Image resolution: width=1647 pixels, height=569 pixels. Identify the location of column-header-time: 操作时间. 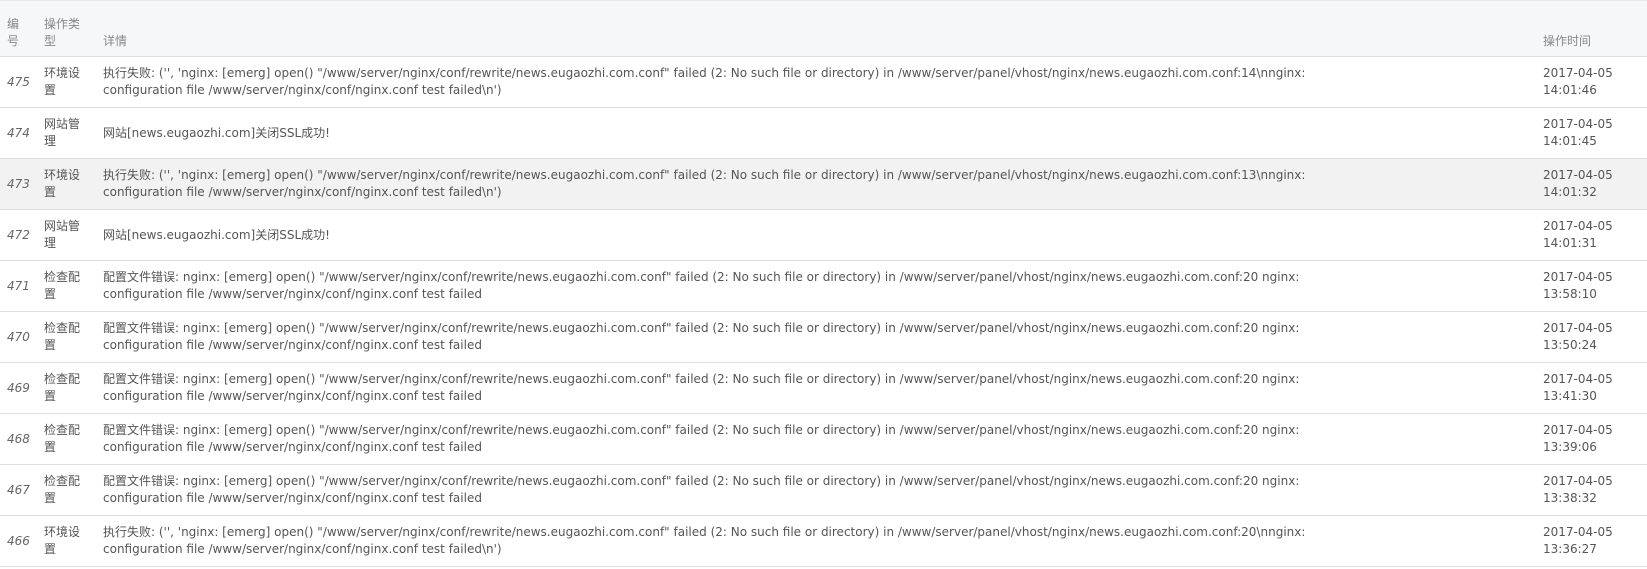
(1595, 28).